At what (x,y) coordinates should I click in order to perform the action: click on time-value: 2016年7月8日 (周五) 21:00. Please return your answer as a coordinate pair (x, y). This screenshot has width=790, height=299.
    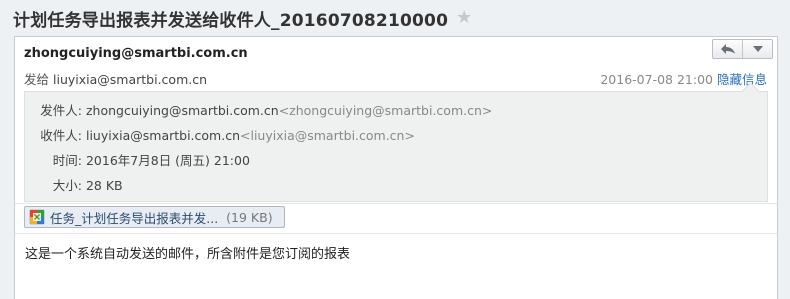
    Looking at the image, I should click on (167, 160).